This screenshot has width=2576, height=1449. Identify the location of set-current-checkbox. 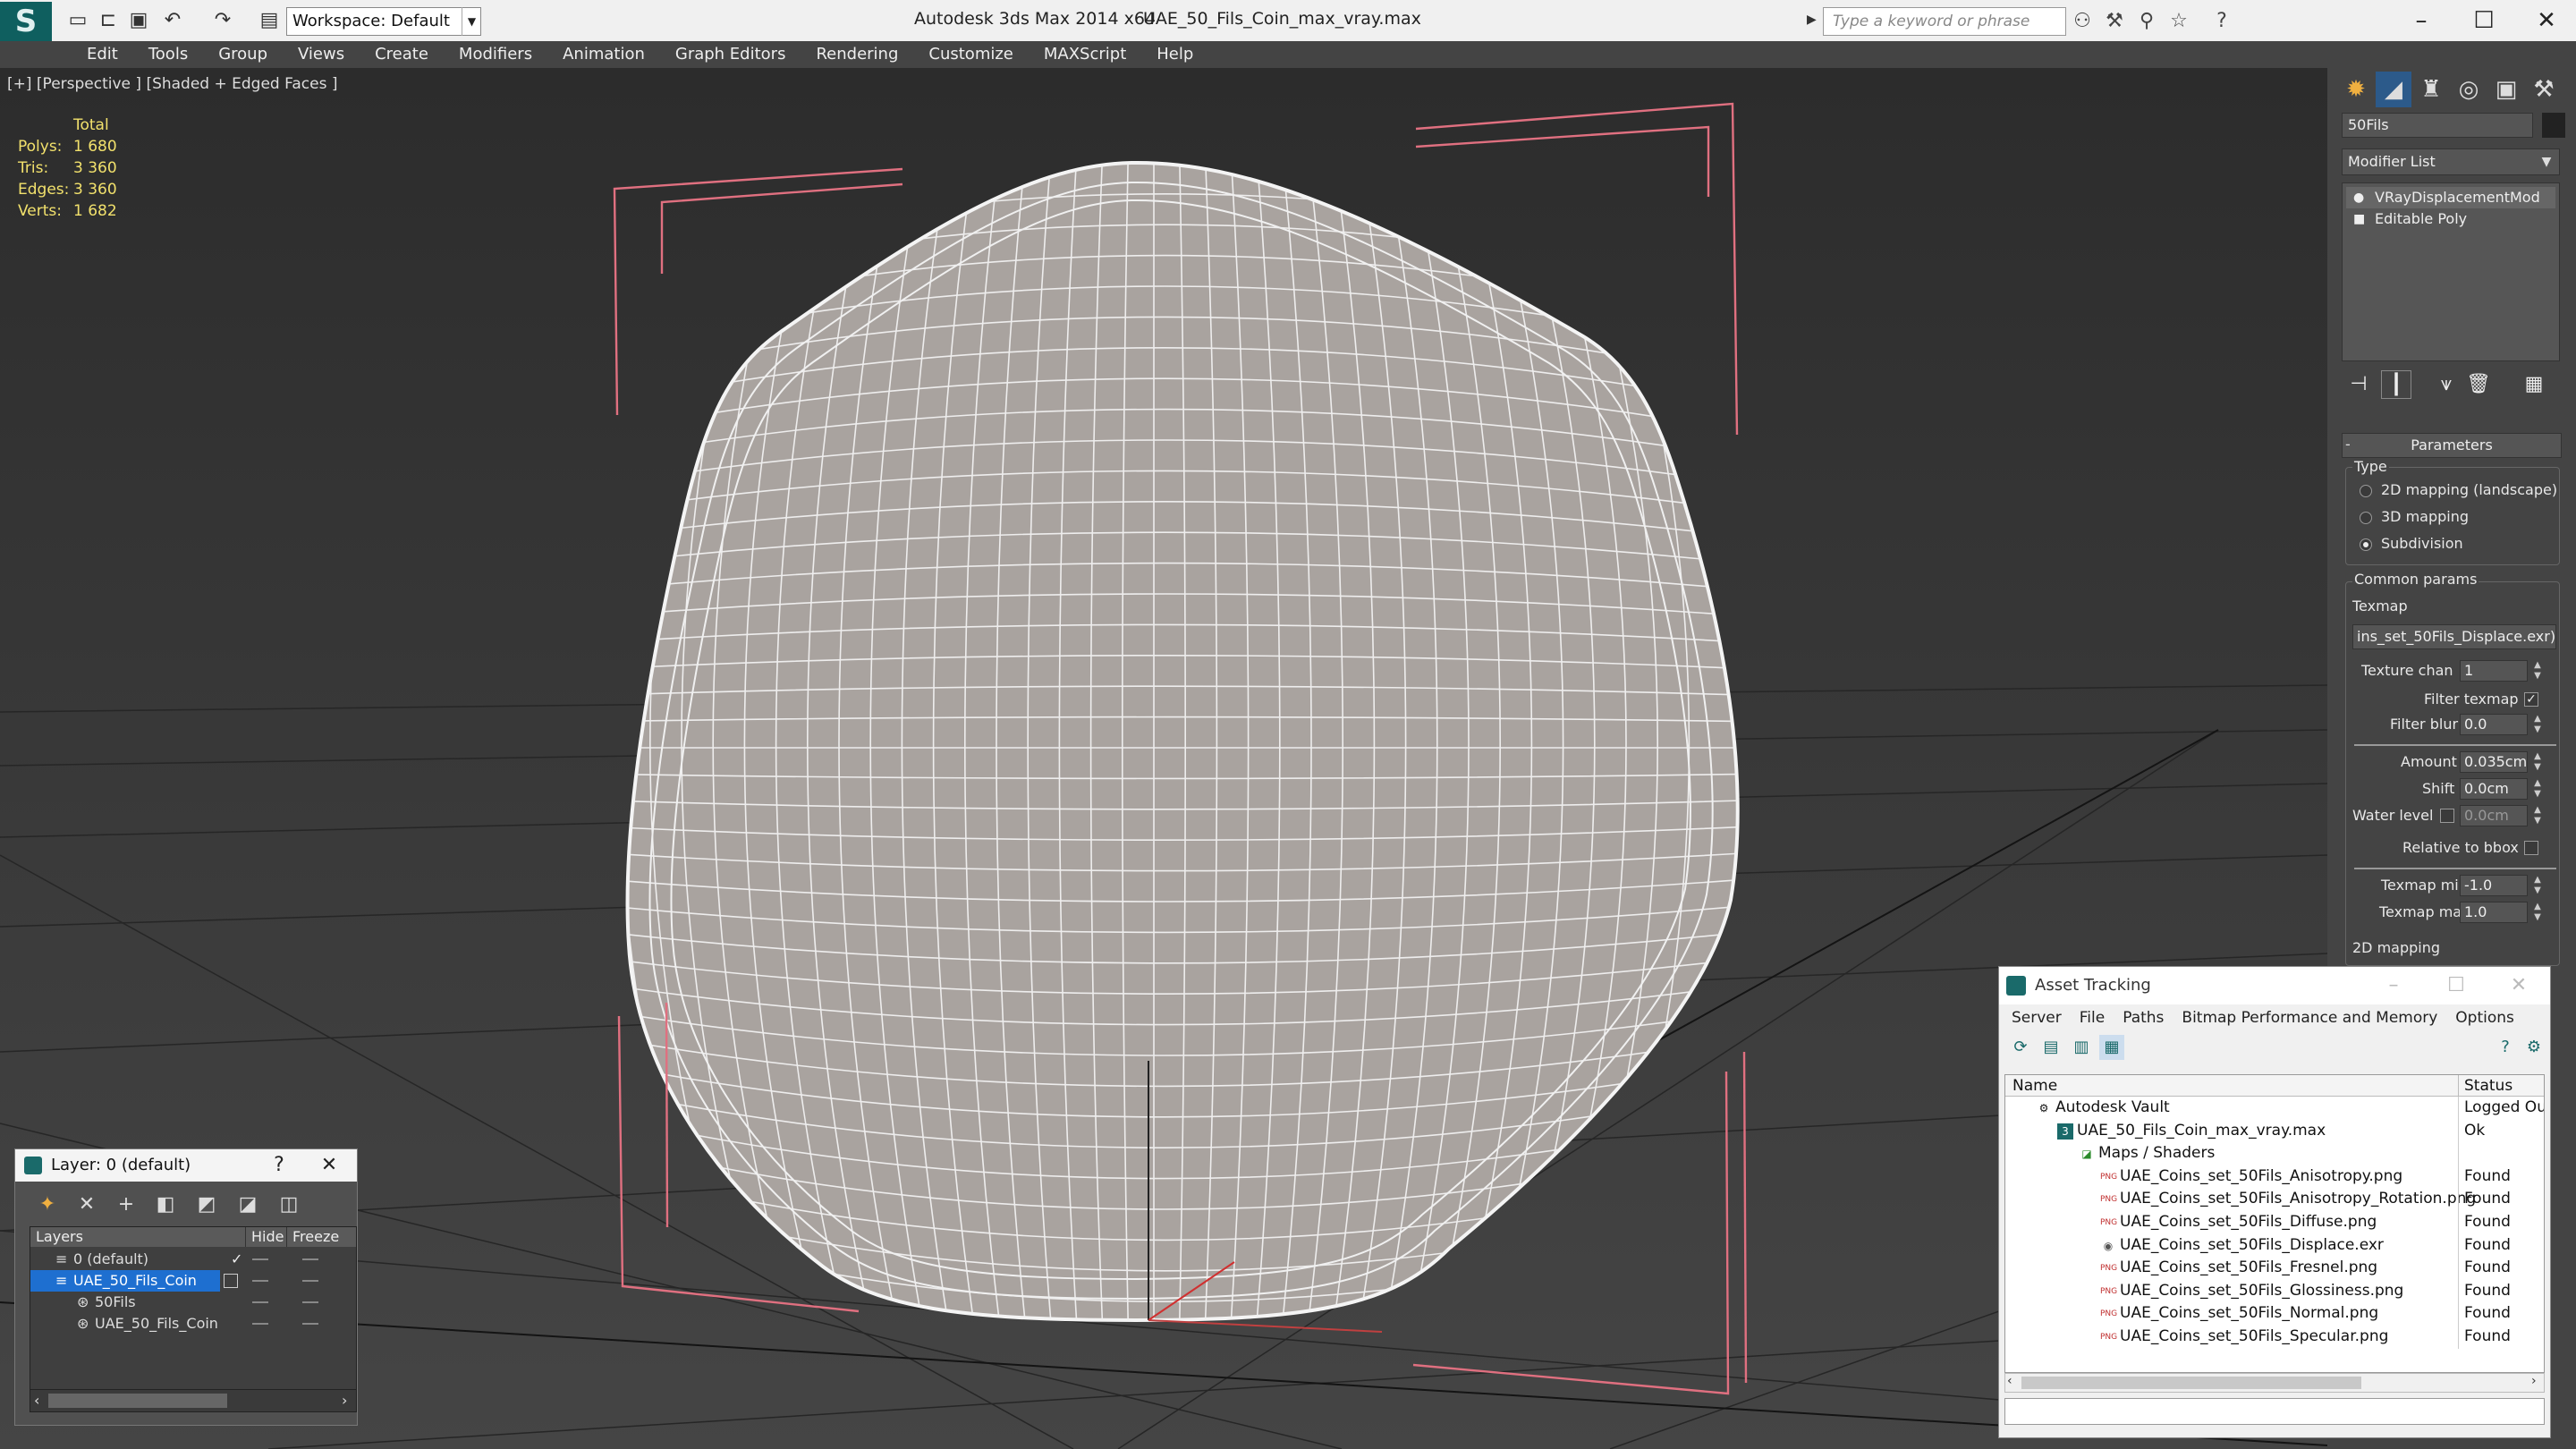
(231, 1281).